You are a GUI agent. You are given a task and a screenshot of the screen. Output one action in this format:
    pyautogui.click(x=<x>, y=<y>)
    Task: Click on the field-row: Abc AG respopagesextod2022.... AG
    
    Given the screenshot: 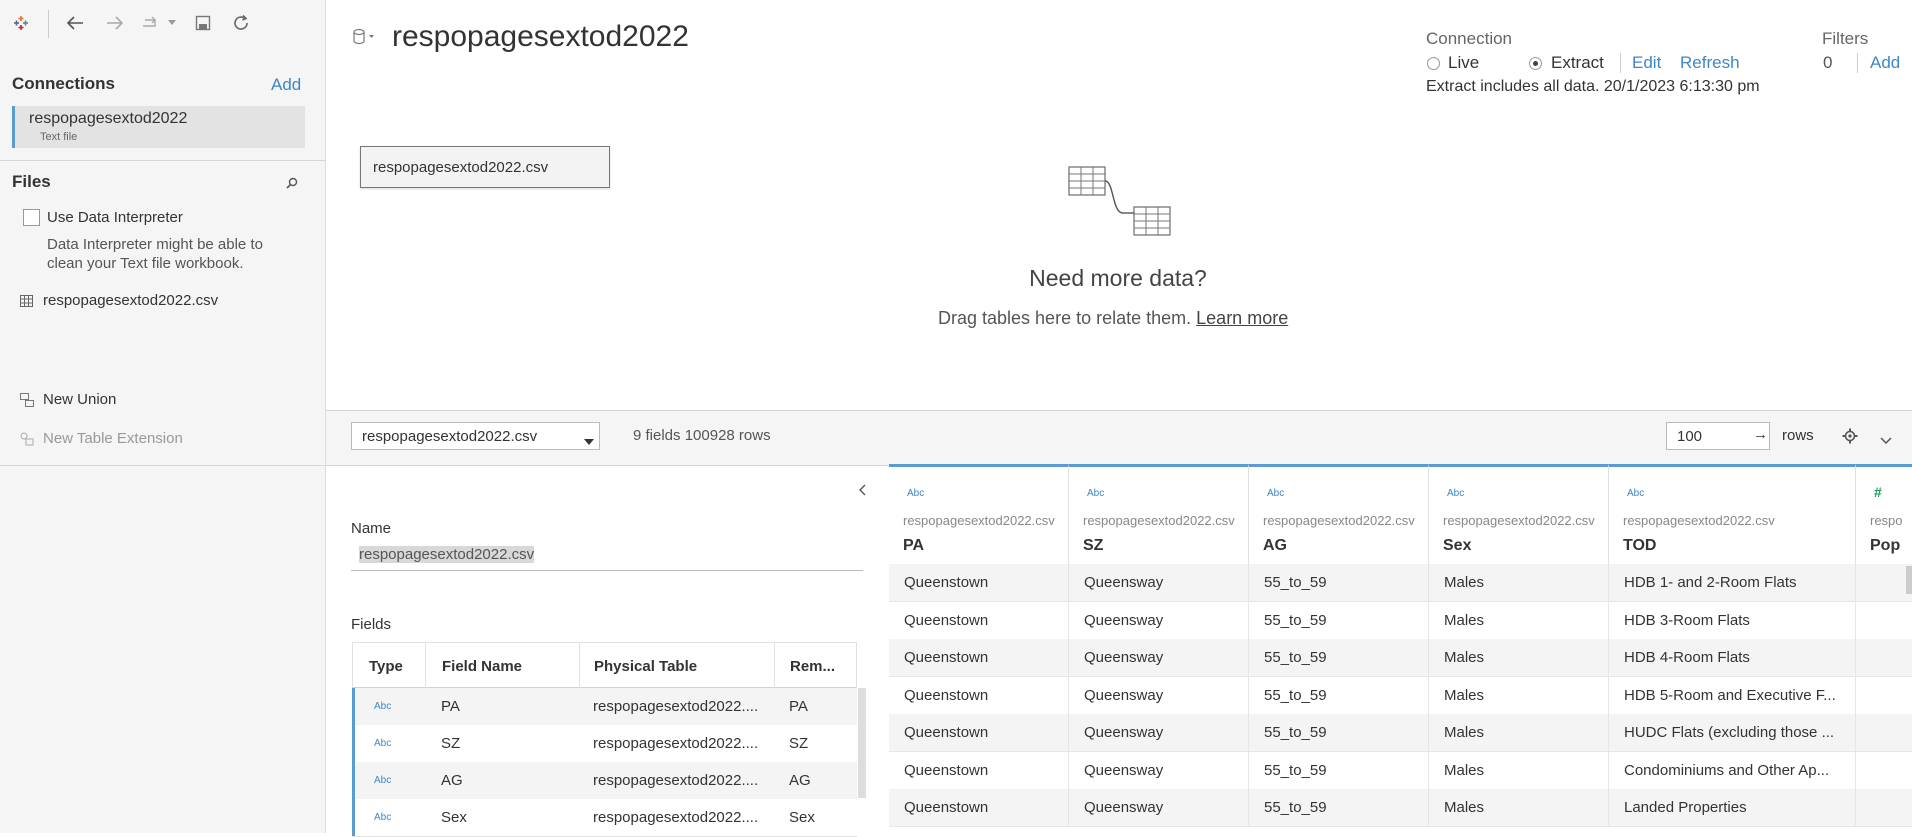 What is the action you would take?
    pyautogui.click(x=604, y=781)
    